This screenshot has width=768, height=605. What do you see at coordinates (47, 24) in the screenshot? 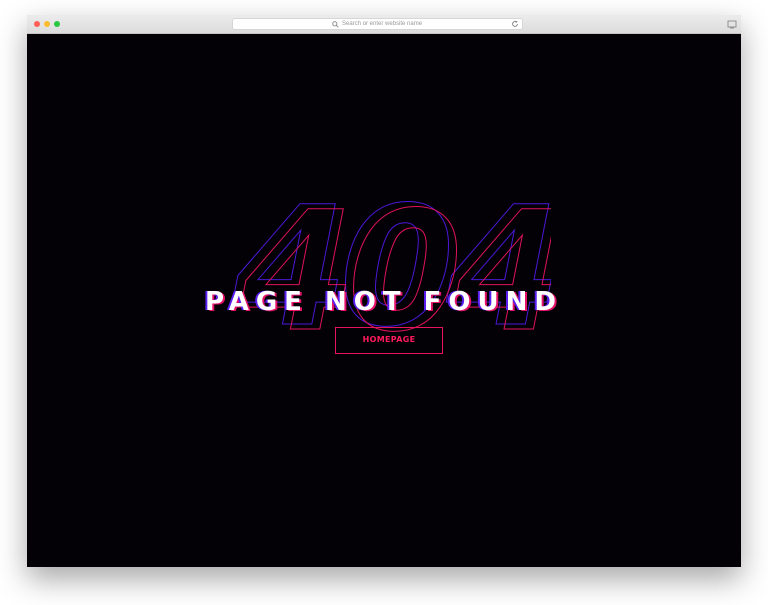
I see `minimize-window-button` at bounding box center [47, 24].